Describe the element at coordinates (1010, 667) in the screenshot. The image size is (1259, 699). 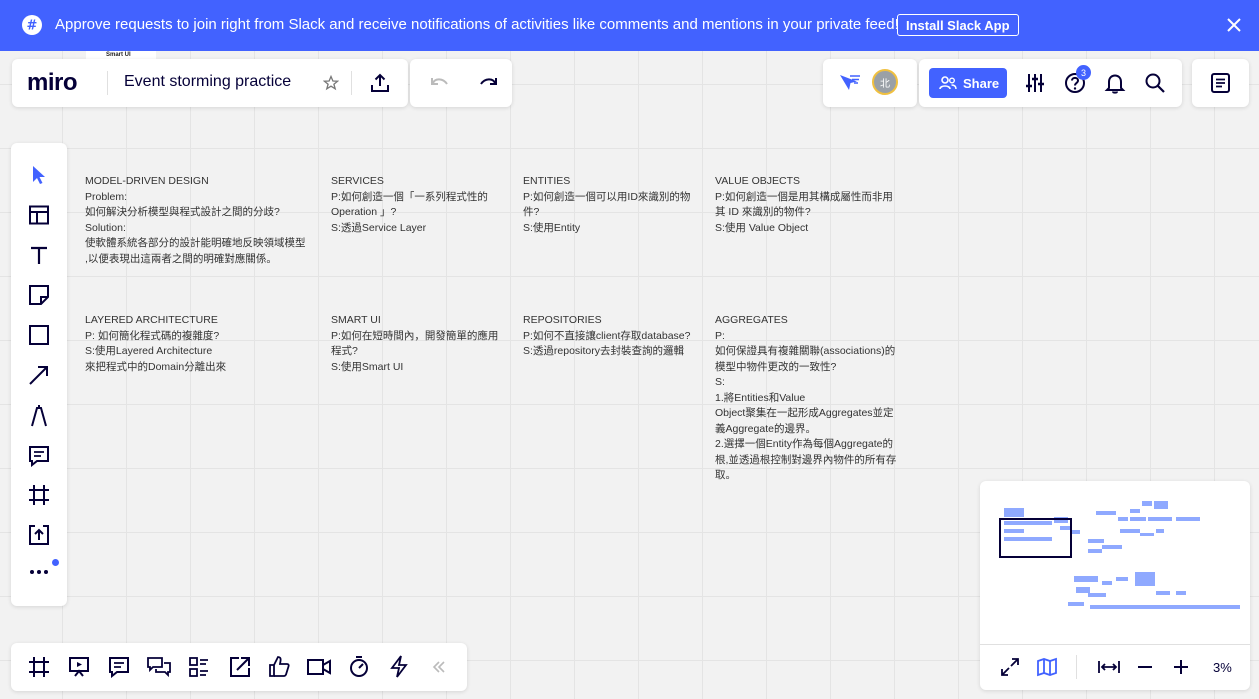
I see `fullscreen-icon` at that location.